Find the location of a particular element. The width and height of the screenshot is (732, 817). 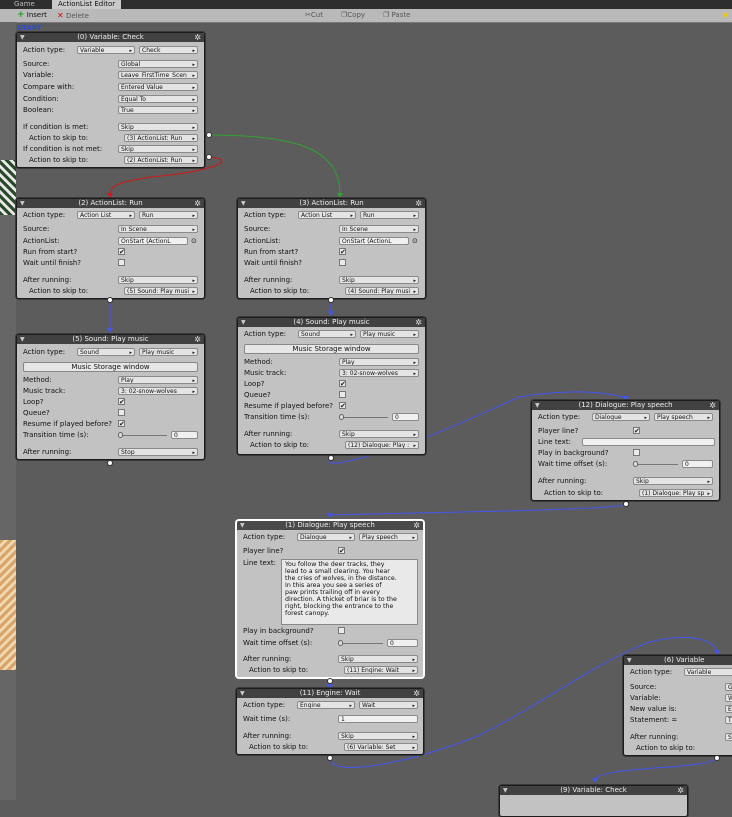

action-subtype-dropdown: Check is located at coordinates (168, 50).